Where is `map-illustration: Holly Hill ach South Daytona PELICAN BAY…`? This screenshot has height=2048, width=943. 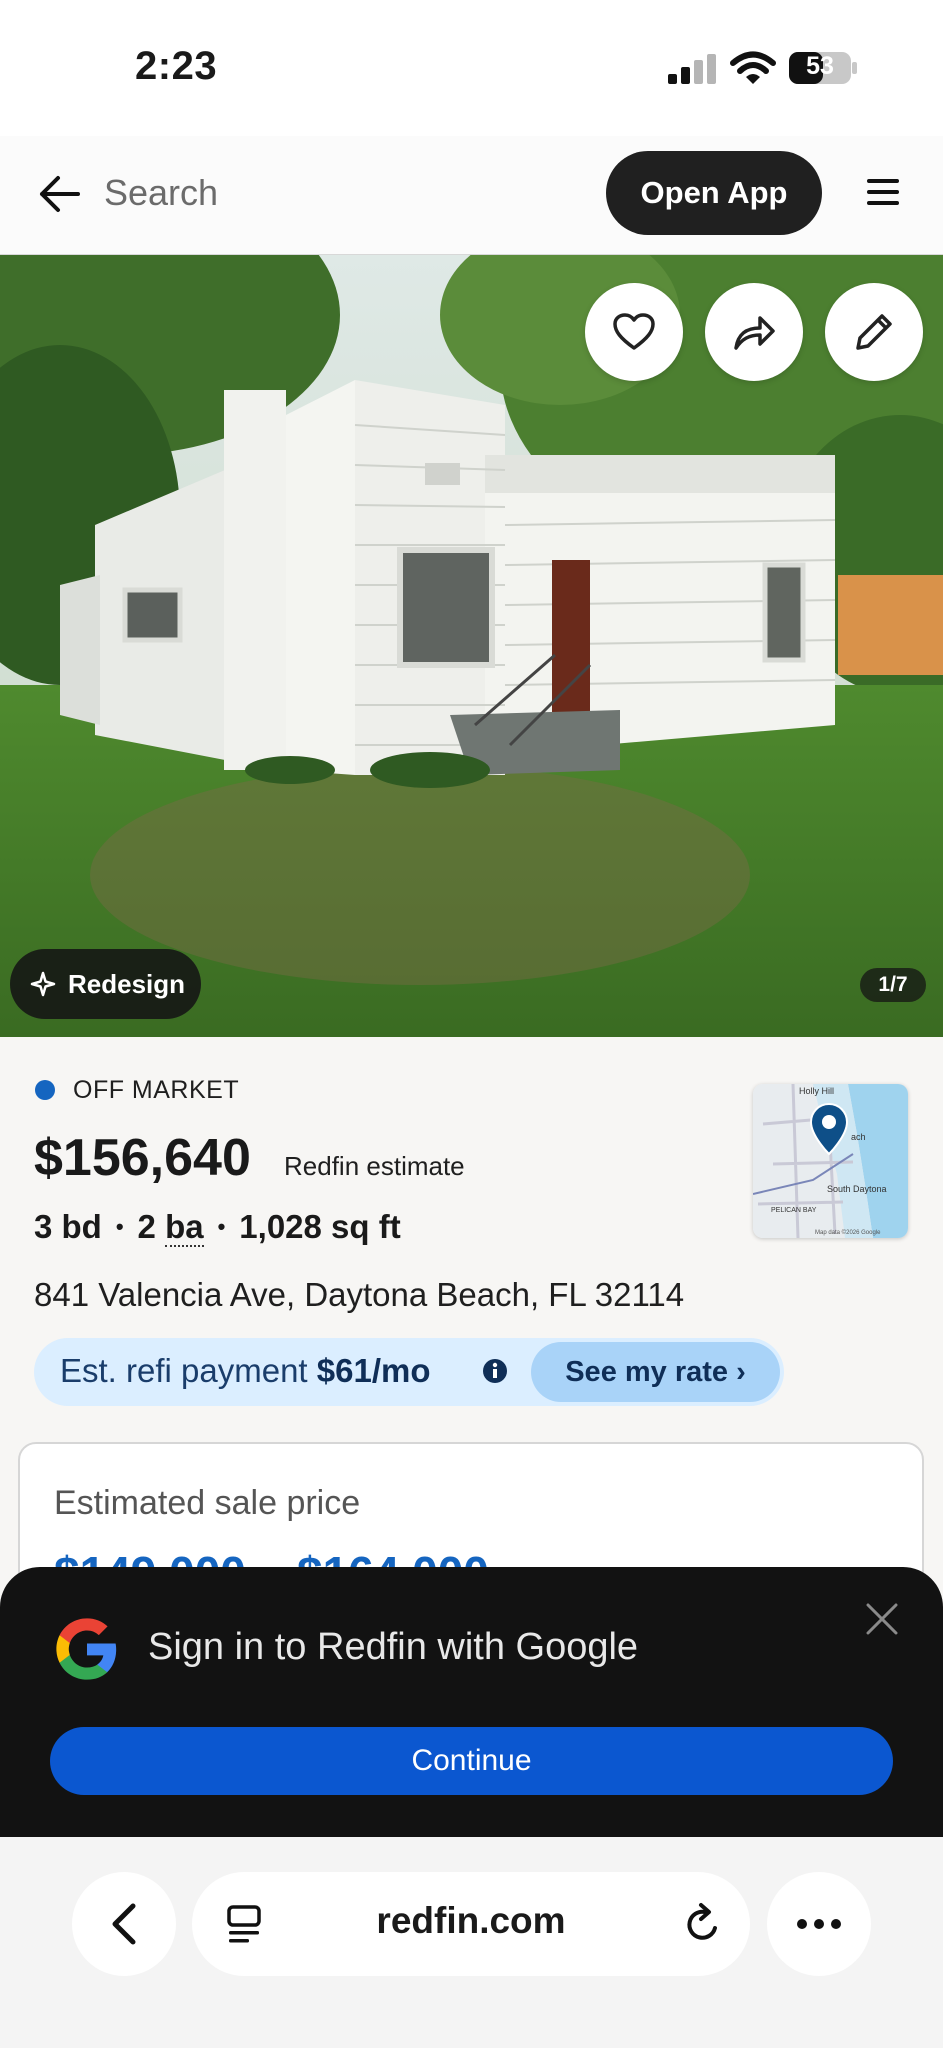
map-illustration: Holly Hill ach South Daytona PELICAN BAY… is located at coordinates (830, 1161).